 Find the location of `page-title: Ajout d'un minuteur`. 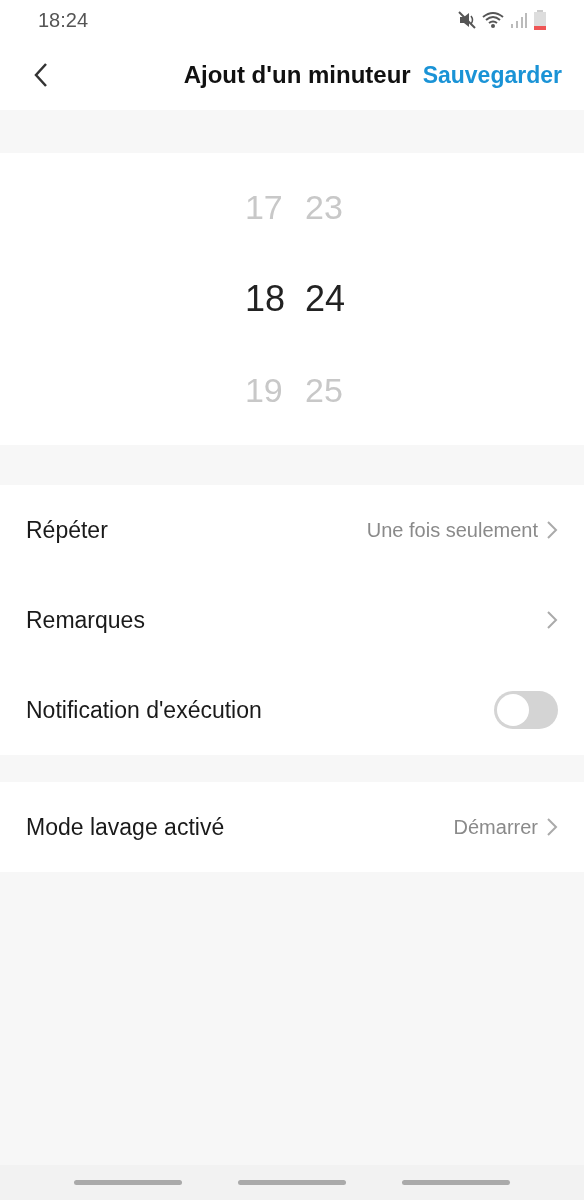

page-title: Ajout d'un minuteur is located at coordinates (297, 75).